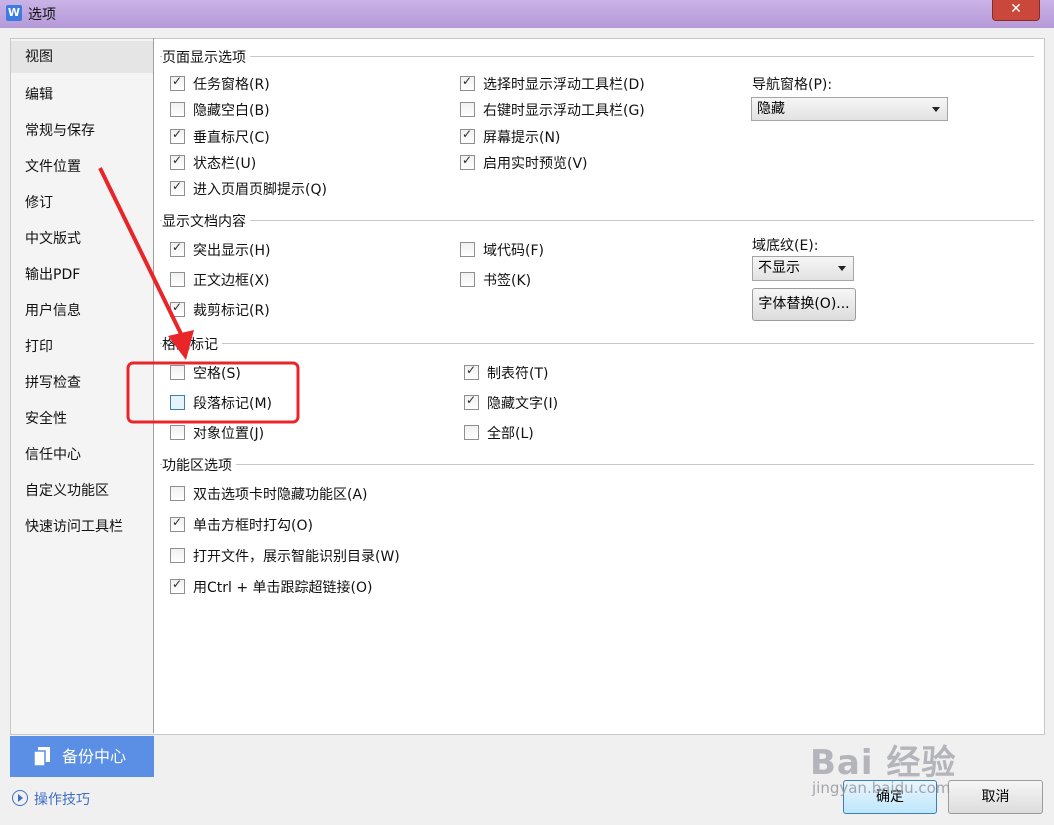  I want to click on checkbox-object-anchors: 对象位置(J), so click(217, 433).